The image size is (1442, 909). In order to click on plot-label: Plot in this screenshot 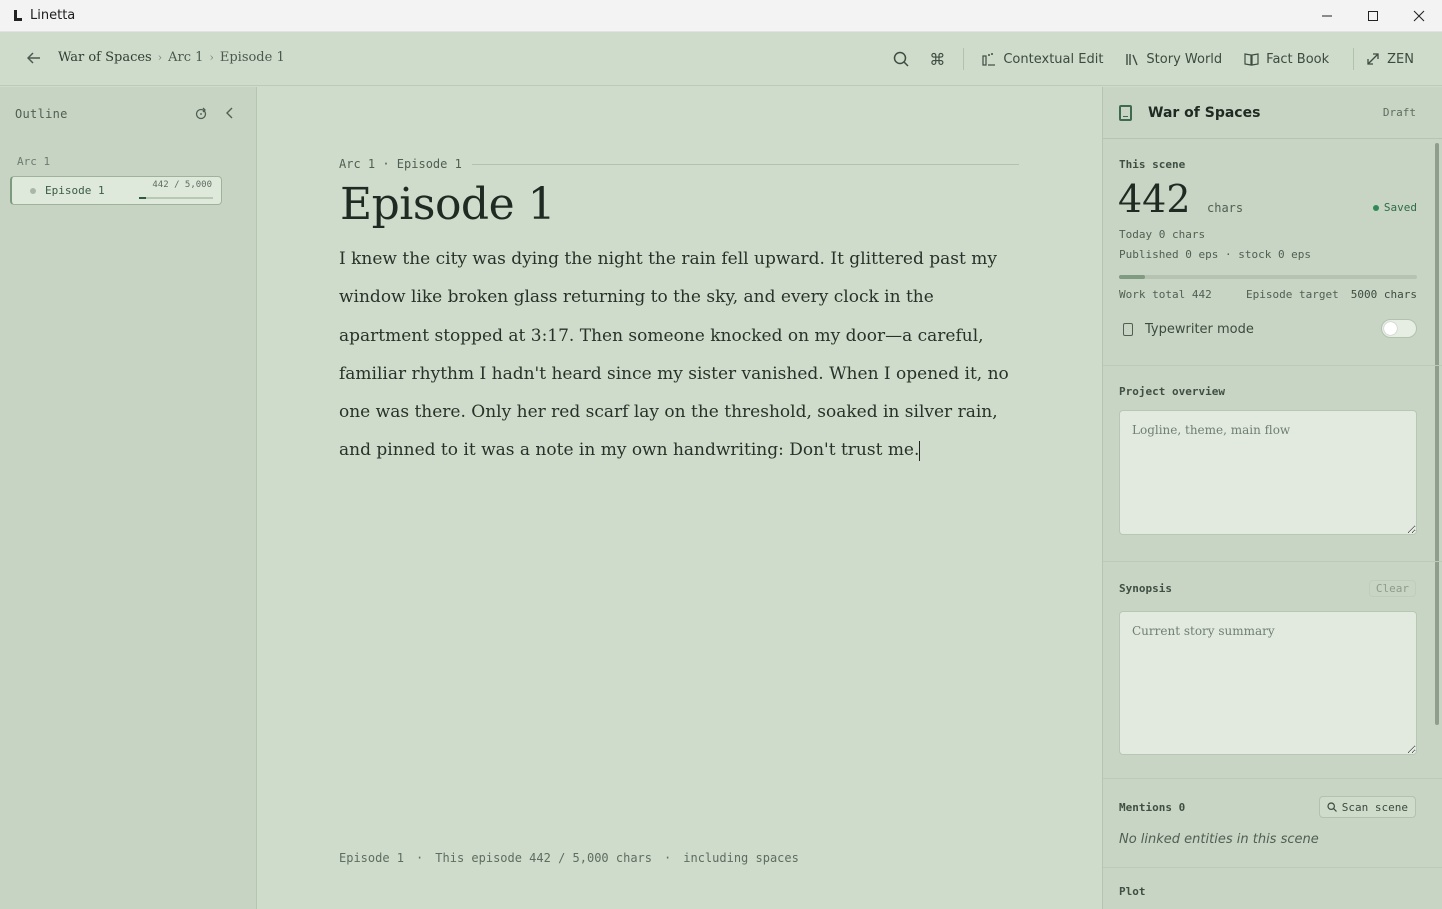, I will do `click(1132, 891)`.